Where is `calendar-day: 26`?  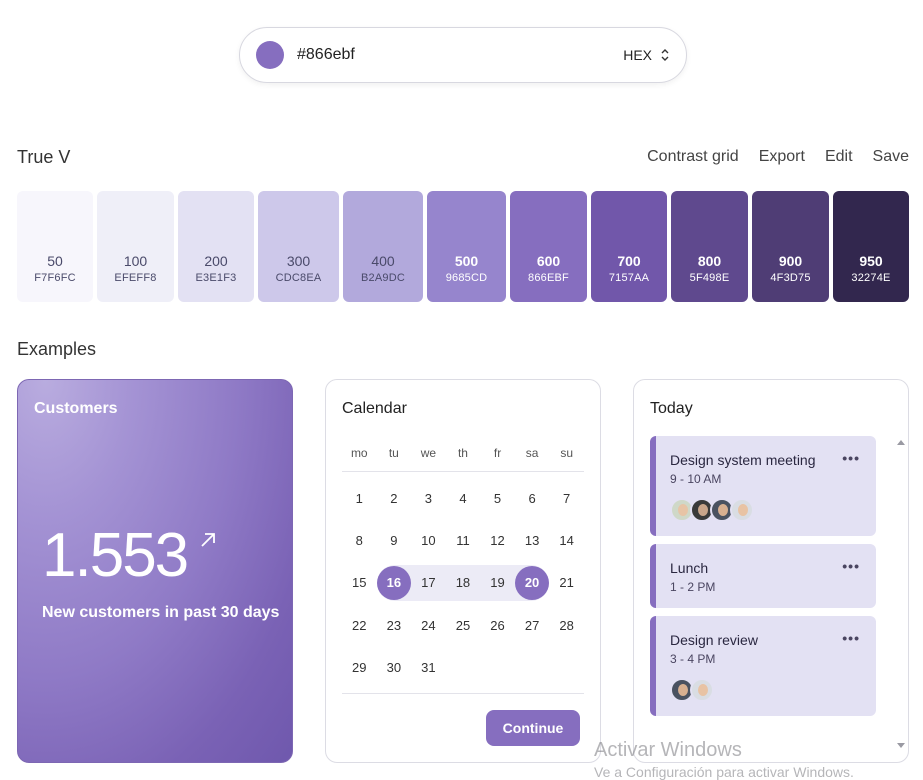 calendar-day: 26 is located at coordinates (497, 626).